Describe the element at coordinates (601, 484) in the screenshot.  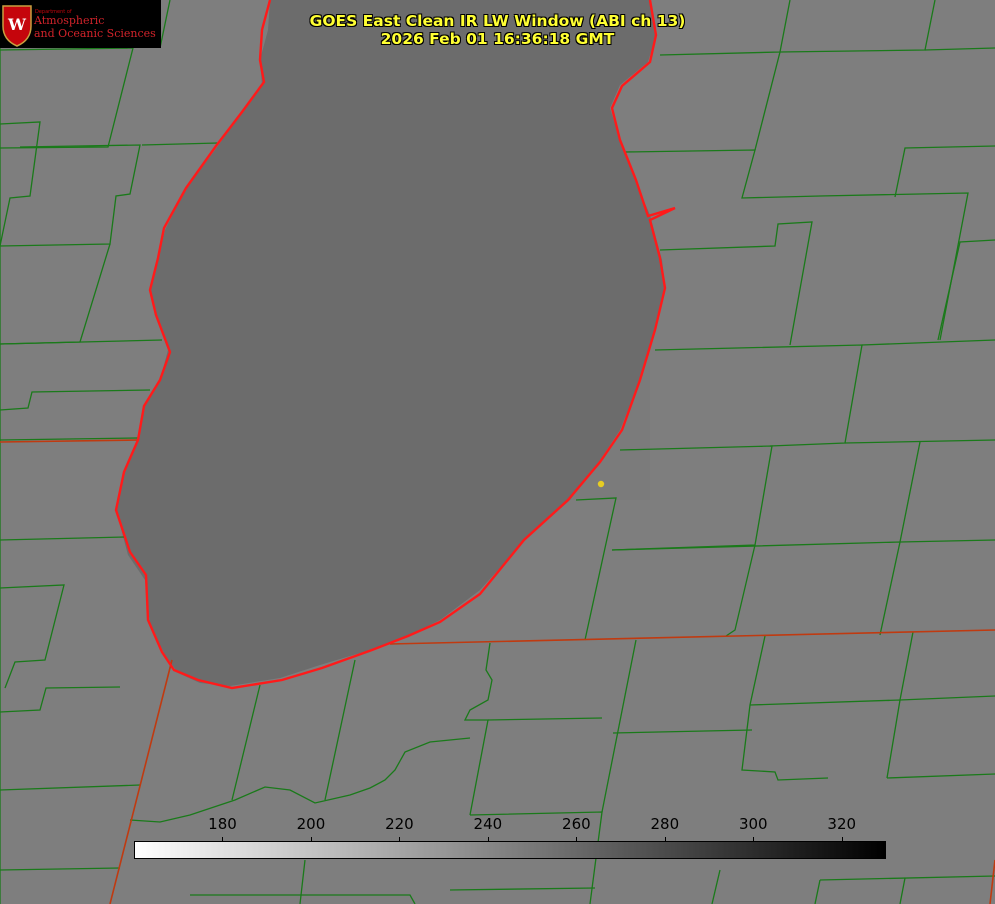
I see `location-marker` at that location.